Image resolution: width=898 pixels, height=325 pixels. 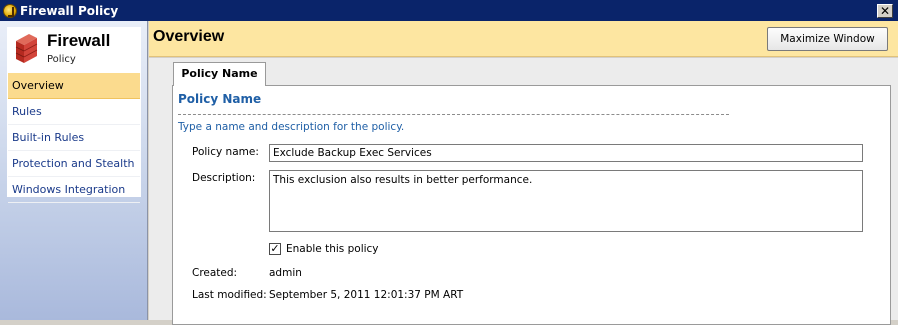 What do you see at coordinates (885, 10) in the screenshot?
I see `close-button: ✕` at bounding box center [885, 10].